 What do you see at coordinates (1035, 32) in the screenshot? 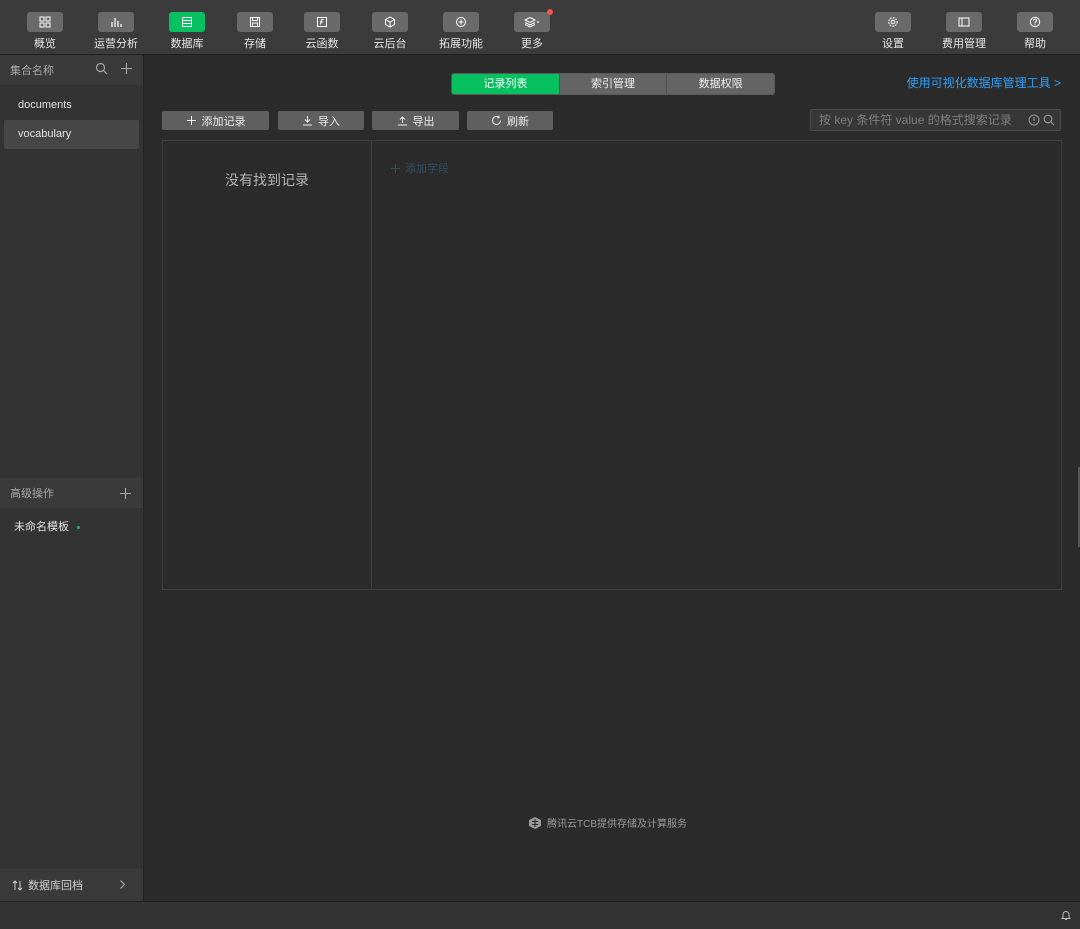
I see `toolbar-help-button: 帮助` at bounding box center [1035, 32].